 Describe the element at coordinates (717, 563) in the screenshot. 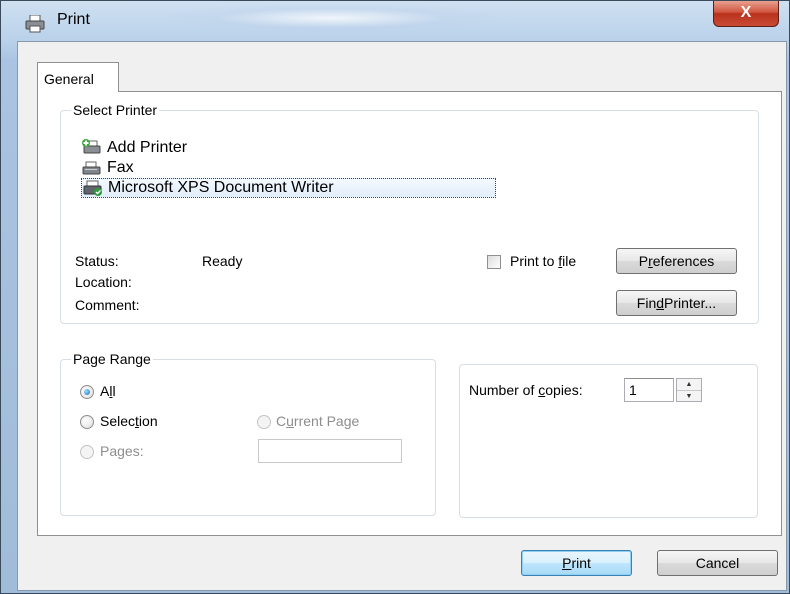

I see `cancel-button: Cancel` at that location.